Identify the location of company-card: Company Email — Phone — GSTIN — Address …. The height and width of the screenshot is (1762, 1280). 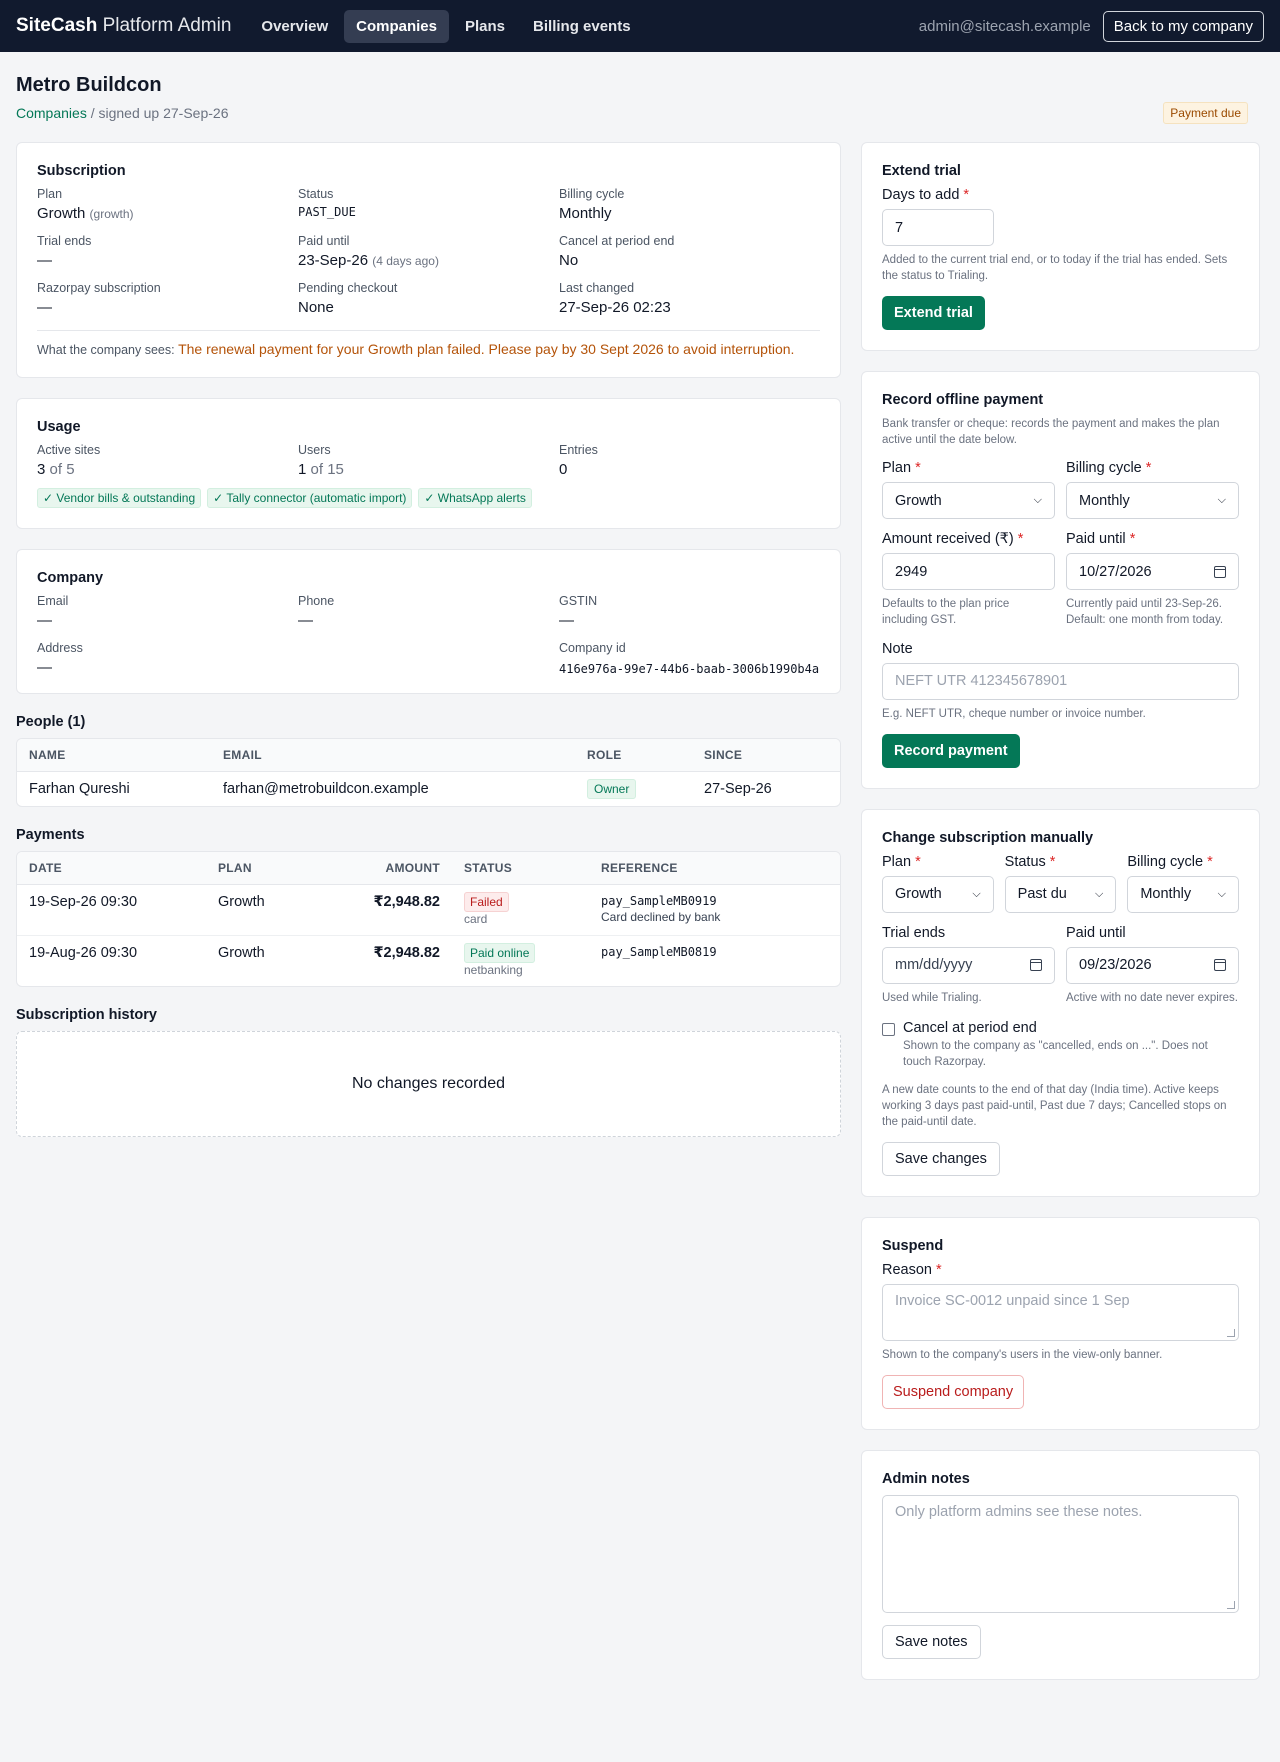
(428, 622).